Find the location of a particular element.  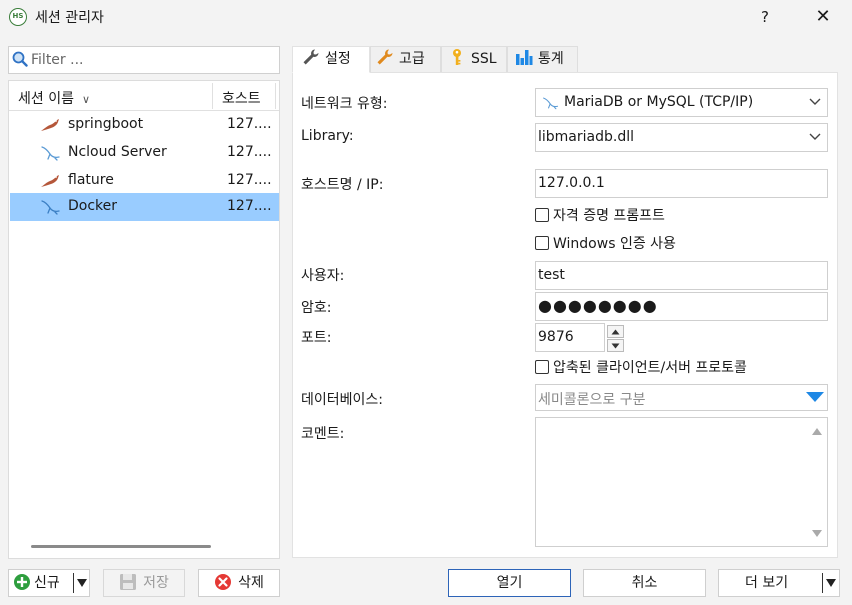

tab-statistics: 통계 is located at coordinates (542, 59).